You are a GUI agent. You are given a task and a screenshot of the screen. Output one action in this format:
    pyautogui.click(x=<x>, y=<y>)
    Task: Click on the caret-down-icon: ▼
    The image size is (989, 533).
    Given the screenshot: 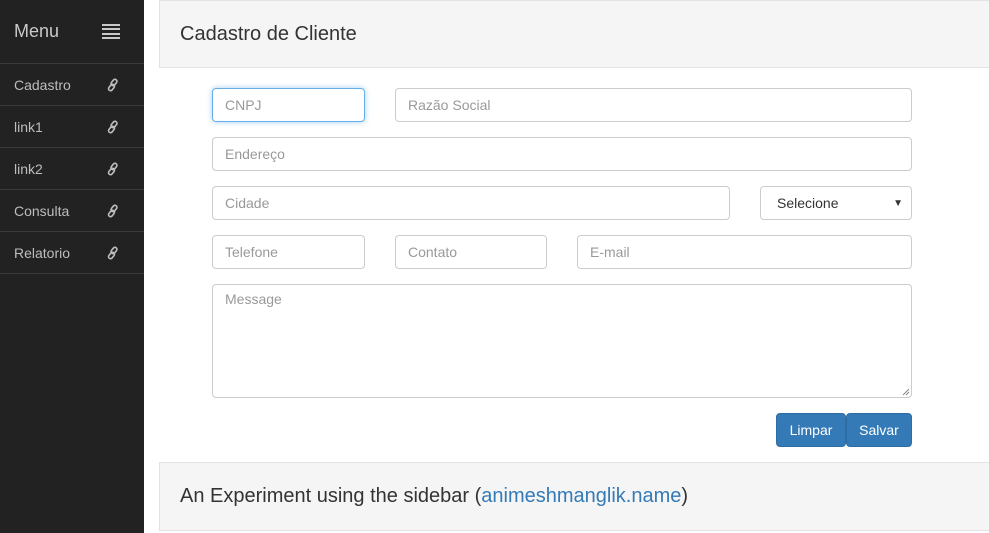 What is the action you would take?
    pyautogui.click(x=898, y=203)
    